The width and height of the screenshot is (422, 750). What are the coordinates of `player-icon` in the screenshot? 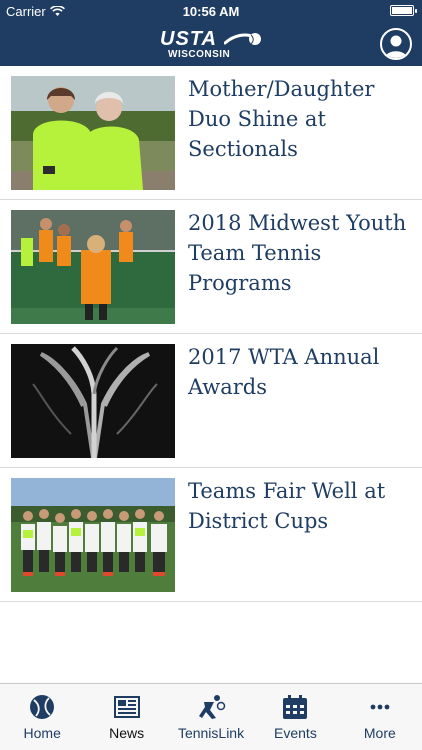 It's located at (212, 707).